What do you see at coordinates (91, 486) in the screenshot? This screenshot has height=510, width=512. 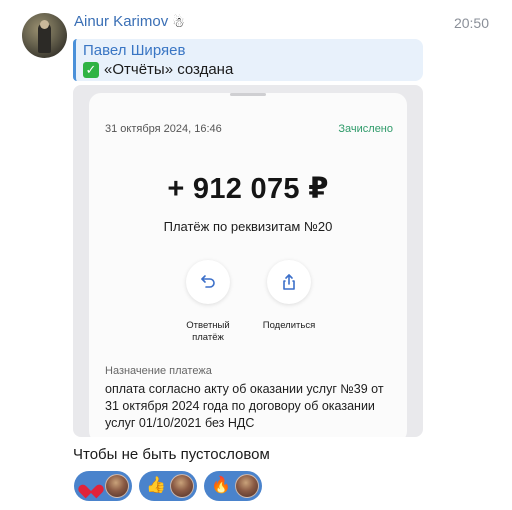 I see `heart-icon` at bounding box center [91, 486].